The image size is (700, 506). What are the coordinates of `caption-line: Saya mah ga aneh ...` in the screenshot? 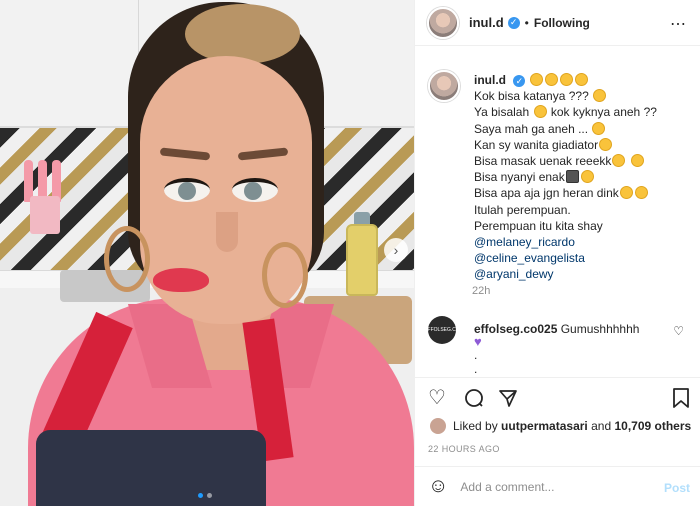 It's located at (531, 128).